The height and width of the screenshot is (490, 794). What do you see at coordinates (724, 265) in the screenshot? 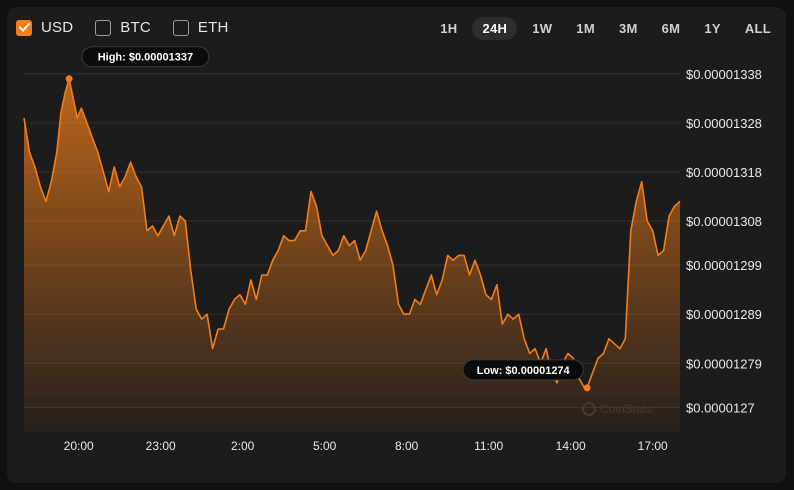
I see `y-tick-label: $0.00001299` at bounding box center [724, 265].